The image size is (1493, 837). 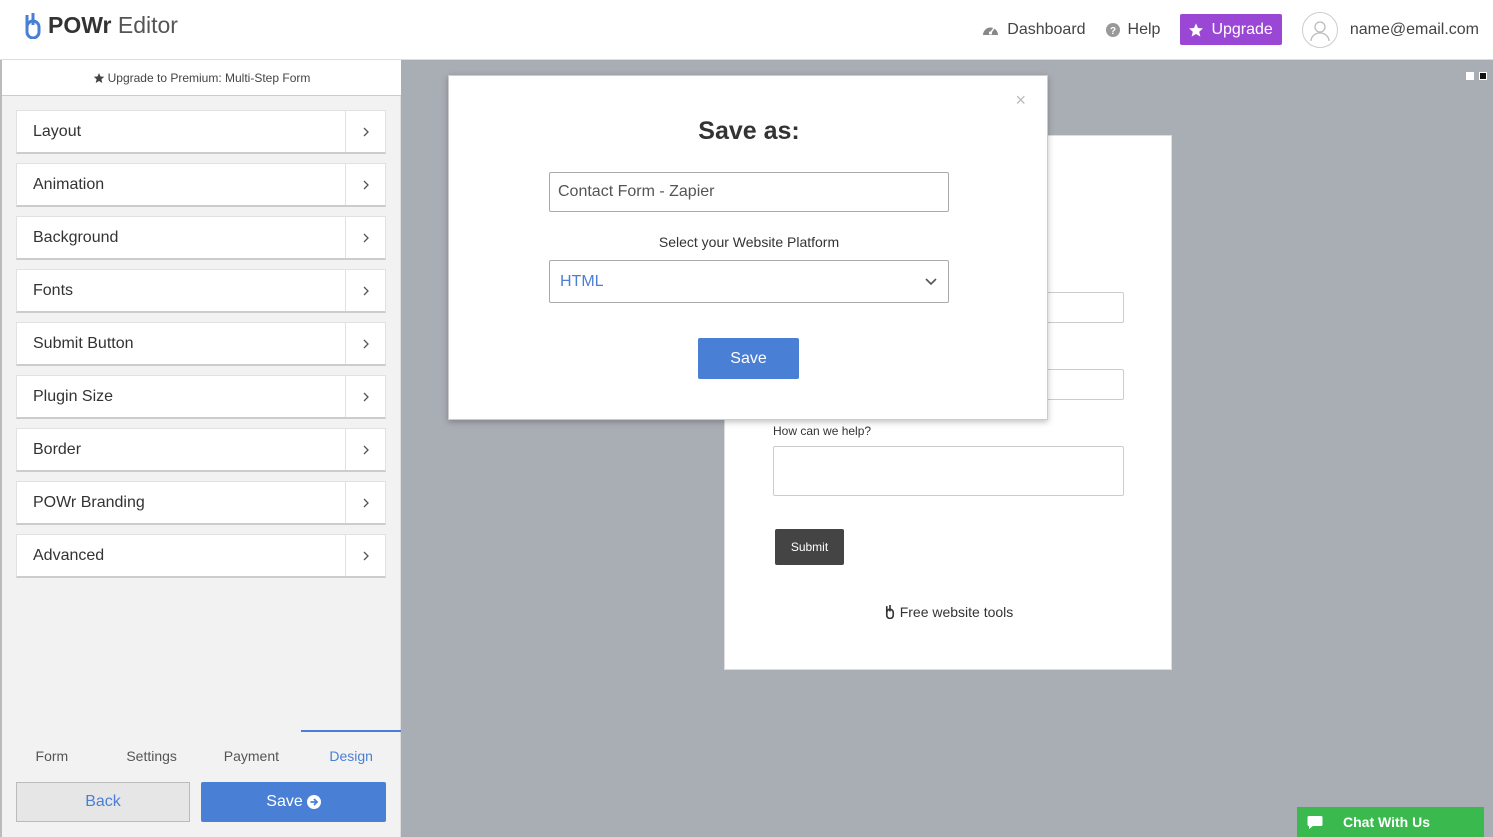 I want to click on menu-item-border: Border, so click(x=201, y=450).